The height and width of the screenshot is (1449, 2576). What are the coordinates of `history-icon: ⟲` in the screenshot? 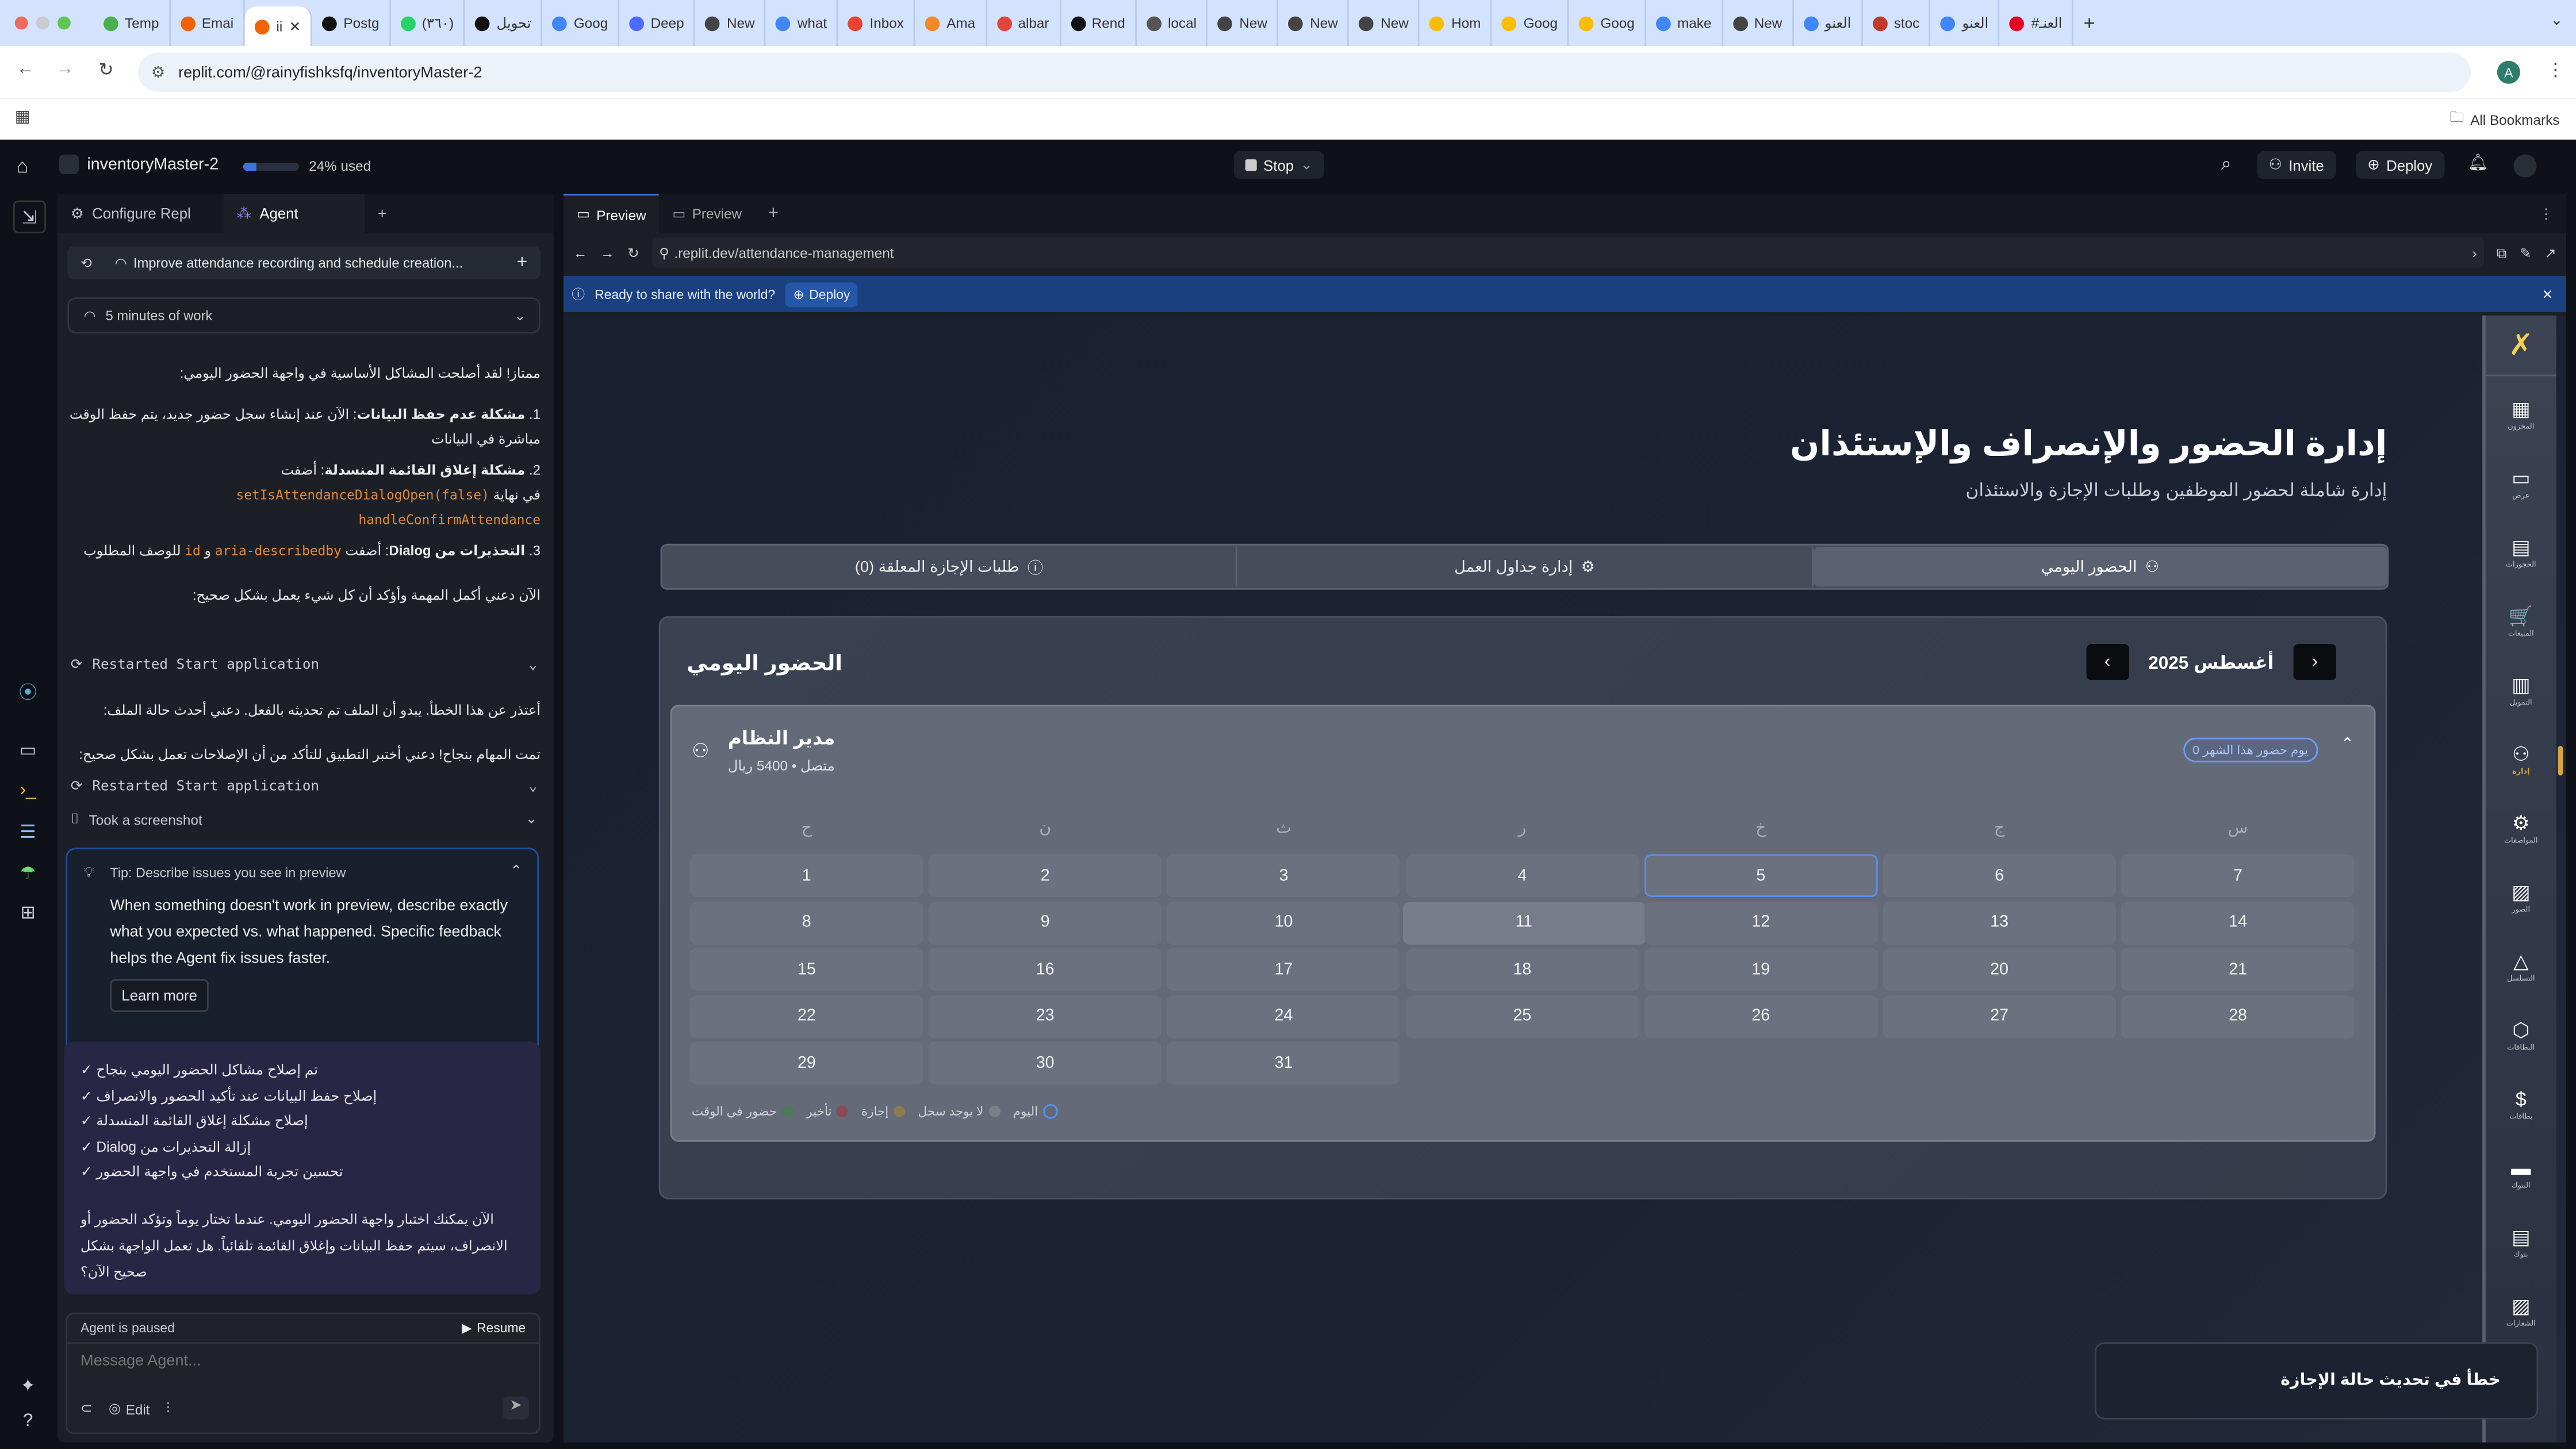 It's located at (86, 263).